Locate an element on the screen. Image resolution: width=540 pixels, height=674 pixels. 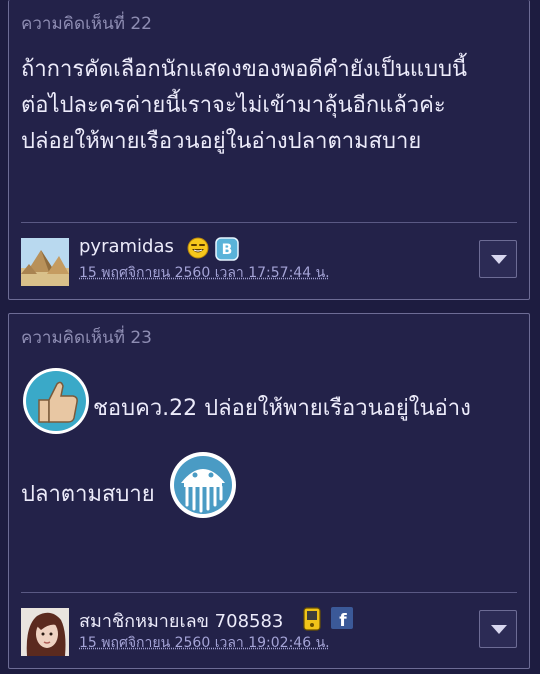
svg-text: f is located at coordinates (343, 620).